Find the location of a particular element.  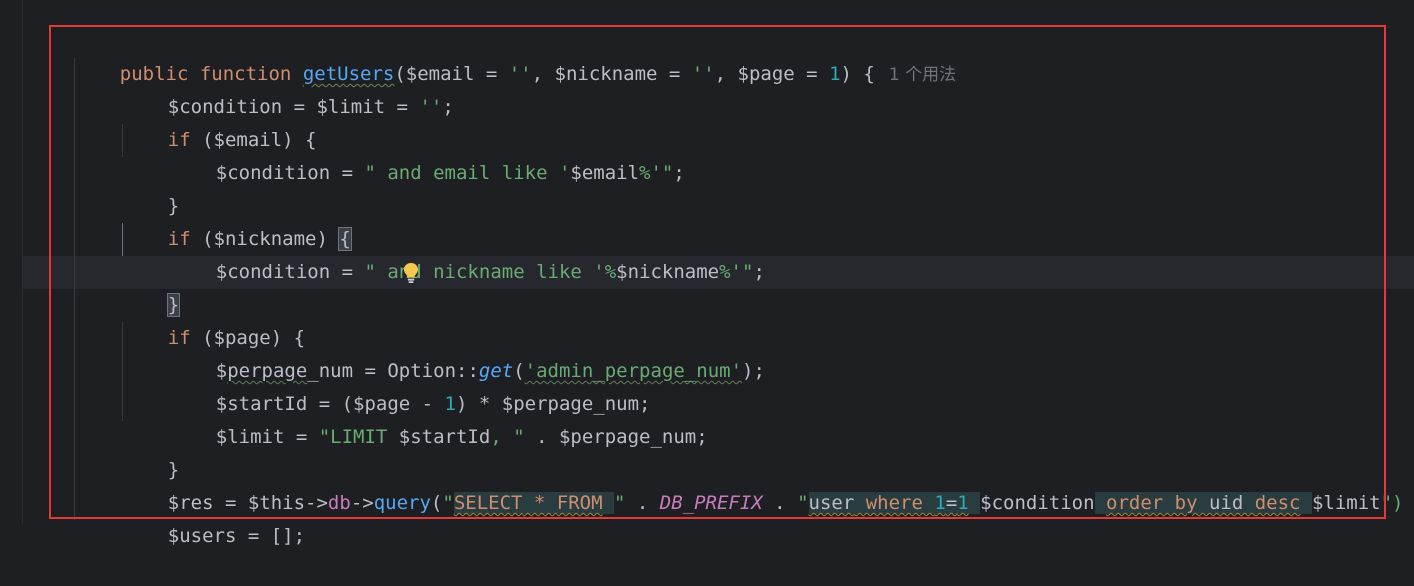

sql-keyword-order-by: order by is located at coordinates (1152, 503).